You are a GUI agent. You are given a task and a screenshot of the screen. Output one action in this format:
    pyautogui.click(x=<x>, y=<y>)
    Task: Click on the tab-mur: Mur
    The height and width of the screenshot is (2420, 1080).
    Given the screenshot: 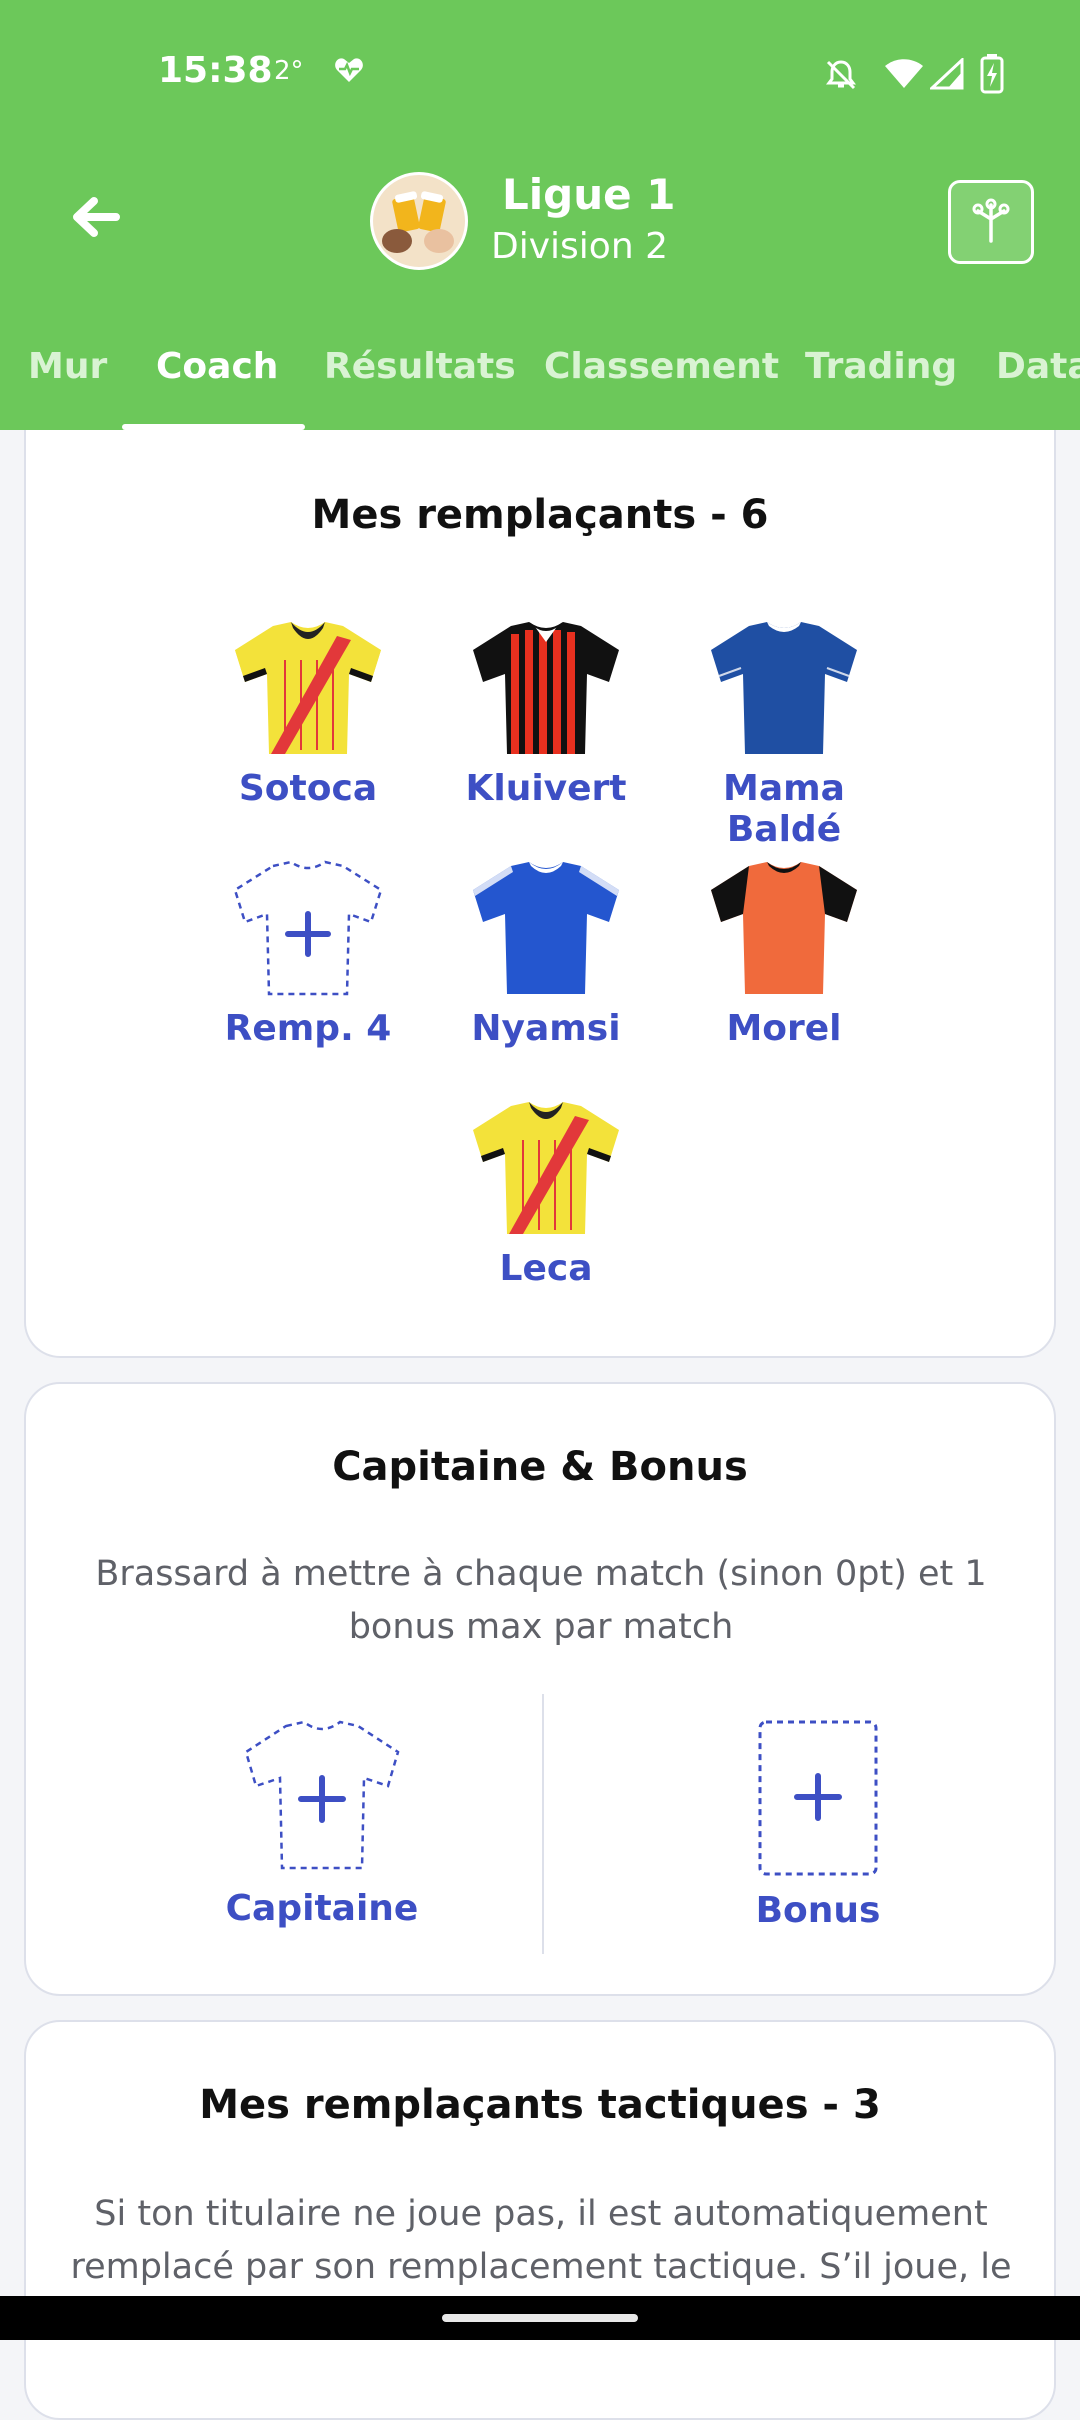 What is the action you would take?
    pyautogui.click(x=67, y=366)
    